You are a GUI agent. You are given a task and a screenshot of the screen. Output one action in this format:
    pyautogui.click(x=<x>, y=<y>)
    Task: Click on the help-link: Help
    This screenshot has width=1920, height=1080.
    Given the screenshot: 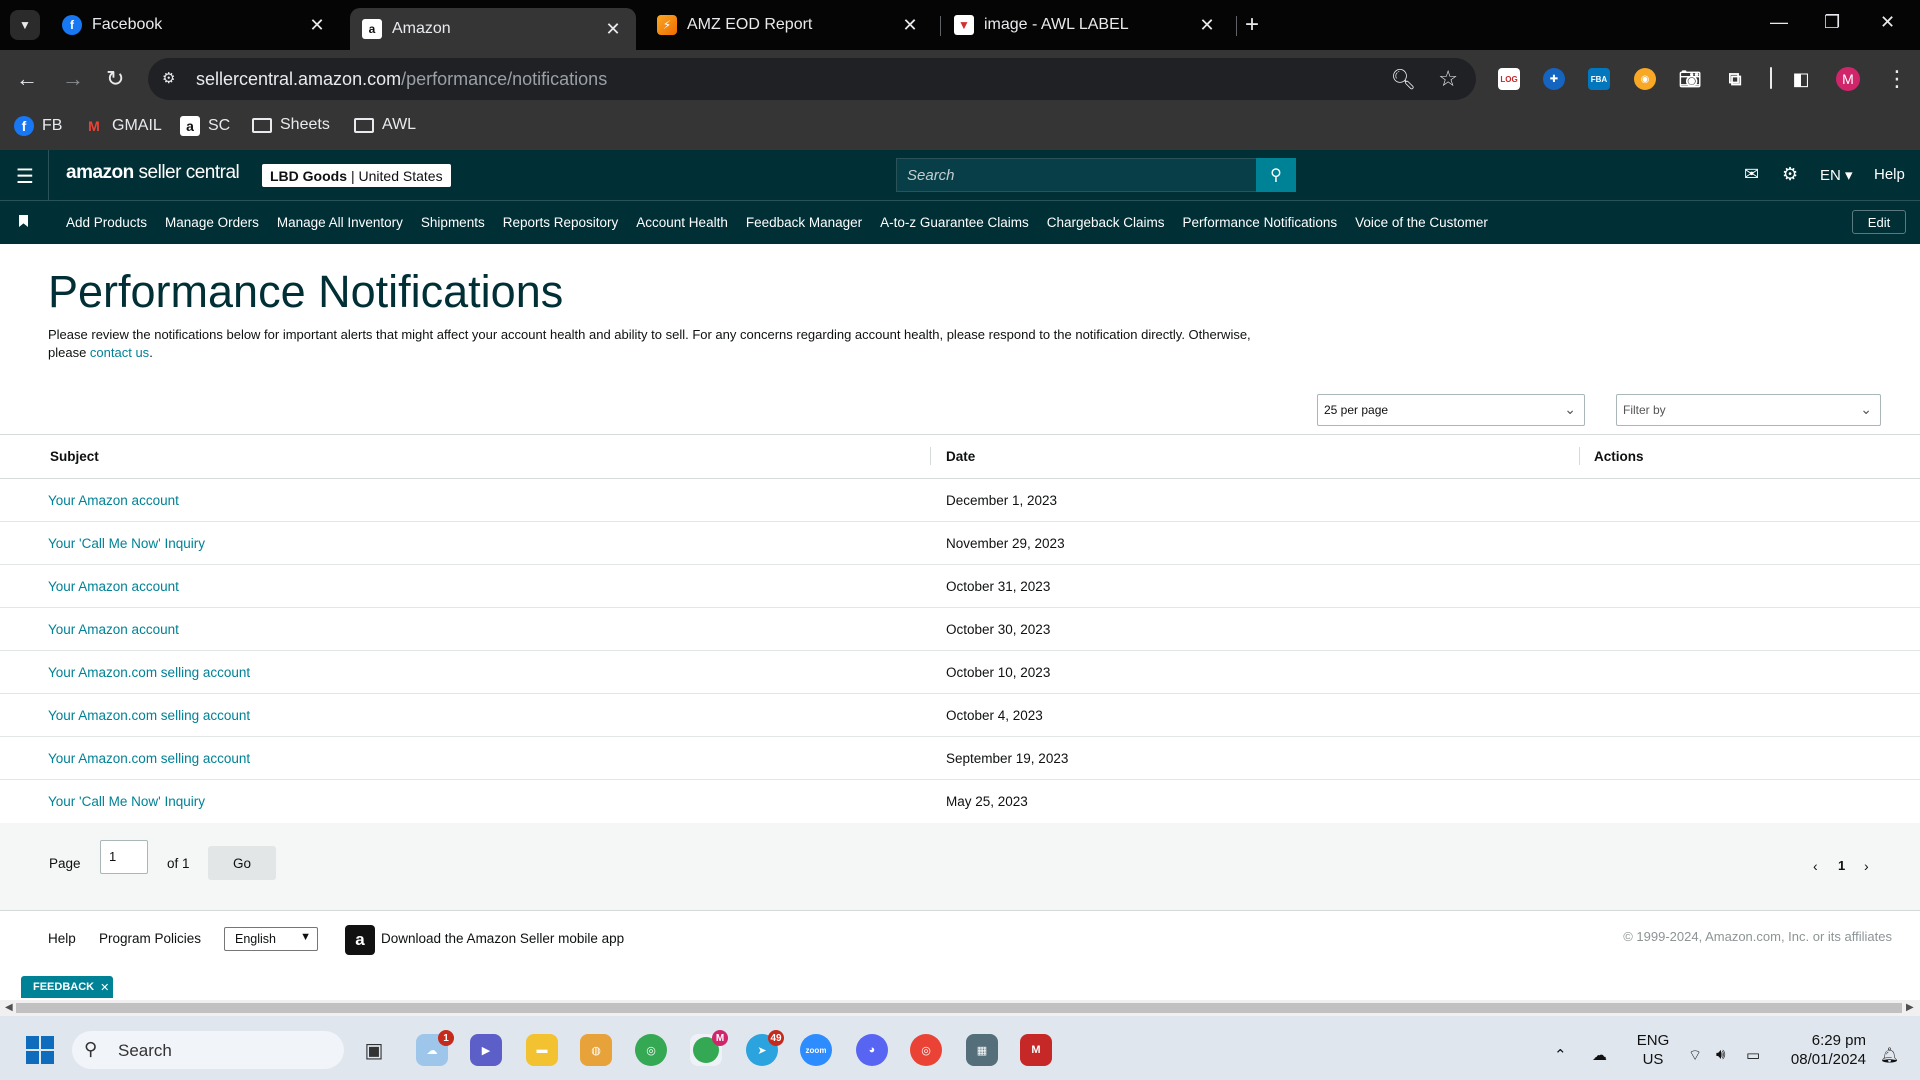 What is the action you would take?
    pyautogui.click(x=1889, y=174)
    